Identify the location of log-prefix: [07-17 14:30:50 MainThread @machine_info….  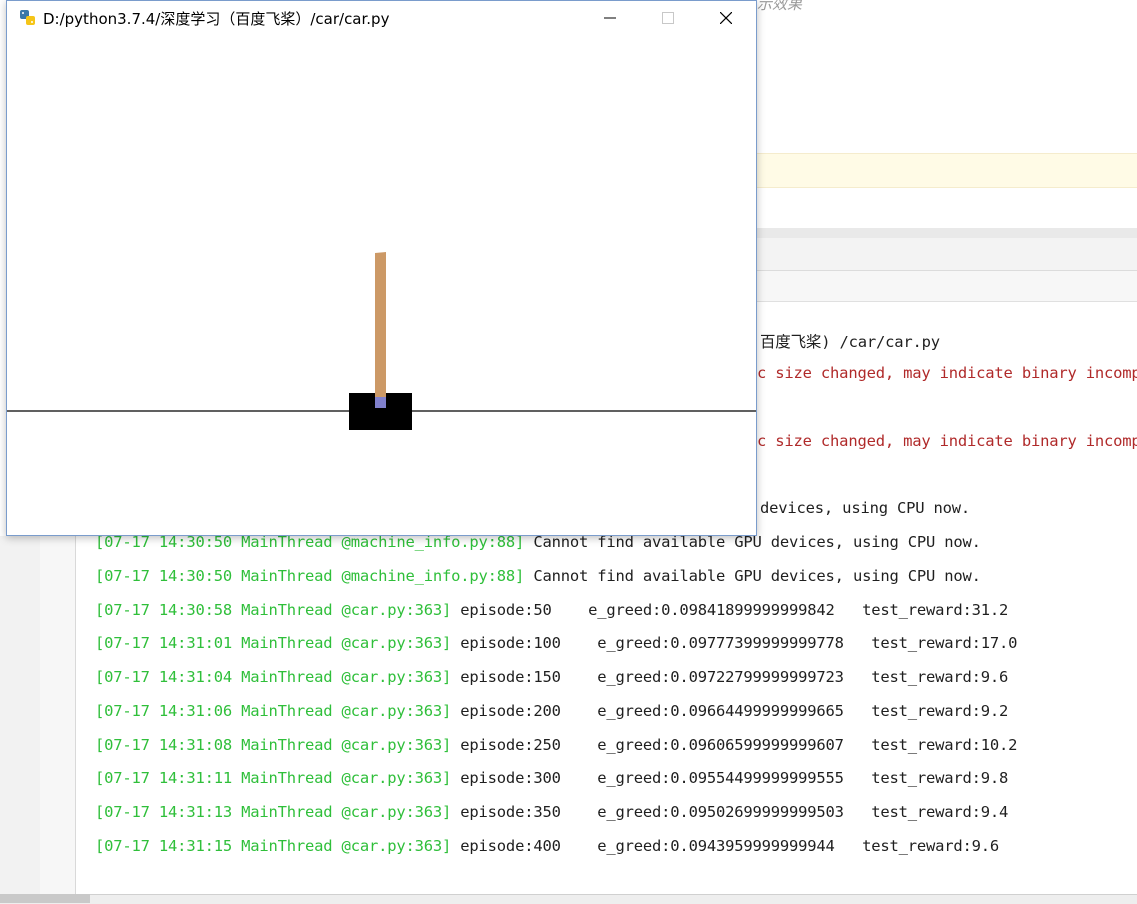
(310, 576).